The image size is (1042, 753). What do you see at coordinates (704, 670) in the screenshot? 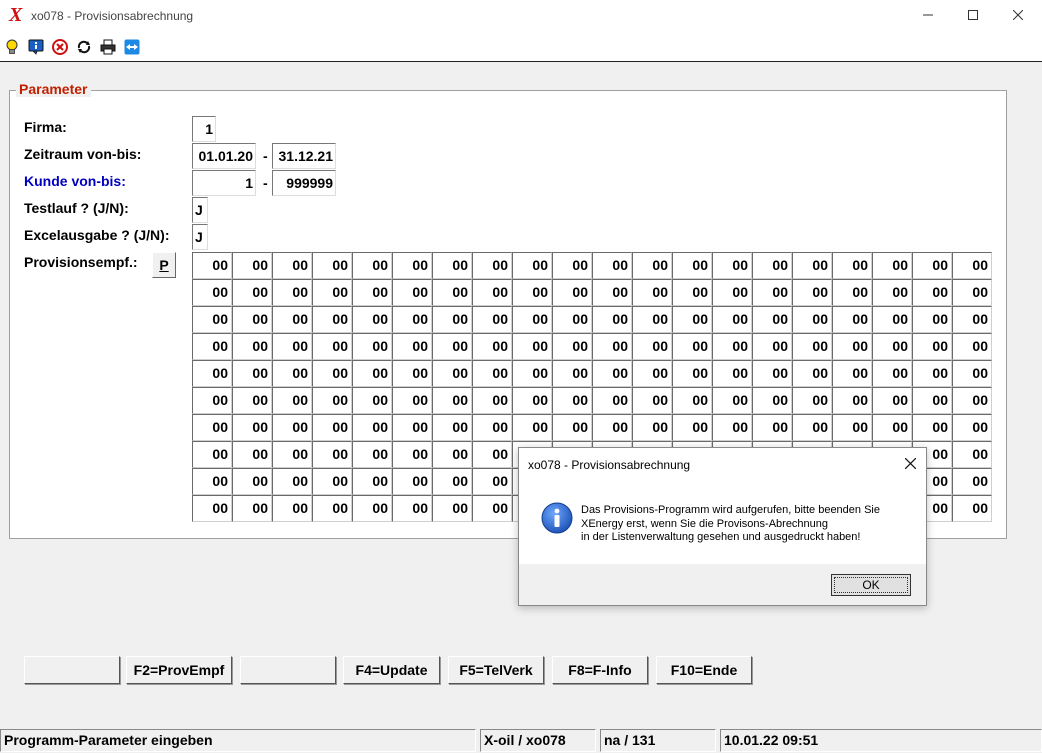
I see `fkey-f10-ende: F10=Ende` at bounding box center [704, 670].